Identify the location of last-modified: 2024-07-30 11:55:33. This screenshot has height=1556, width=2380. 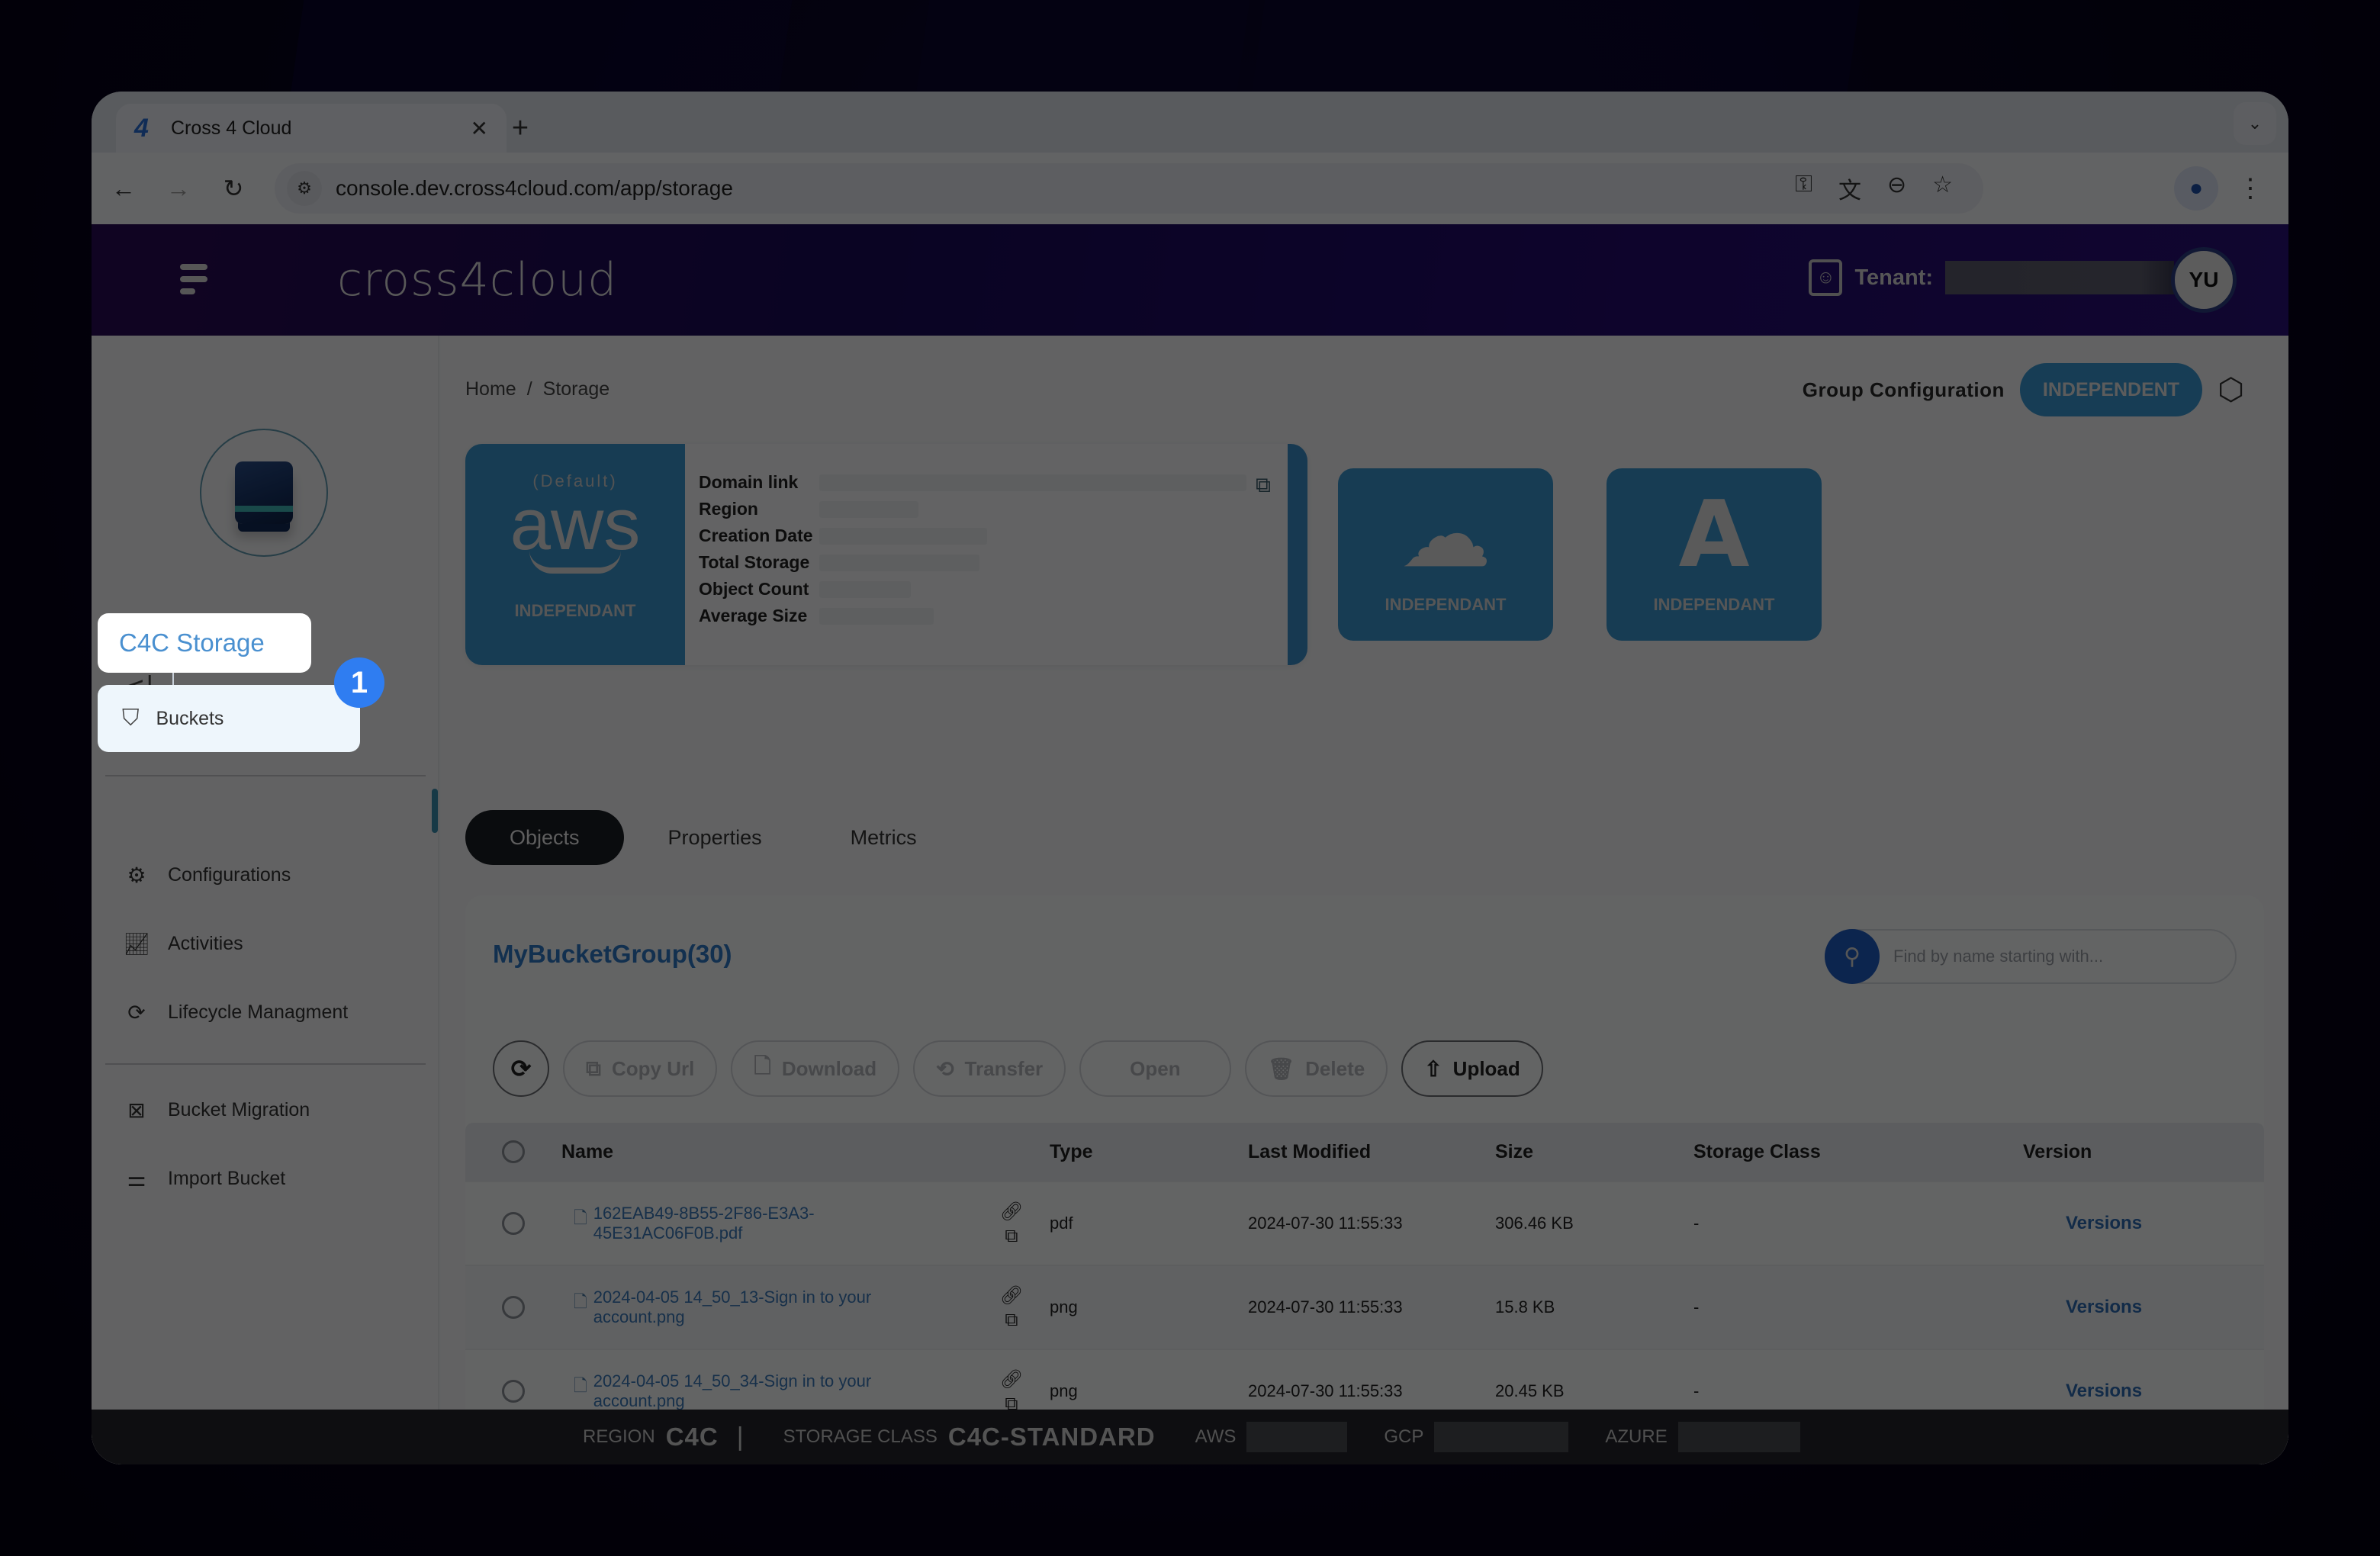
(1325, 1223).